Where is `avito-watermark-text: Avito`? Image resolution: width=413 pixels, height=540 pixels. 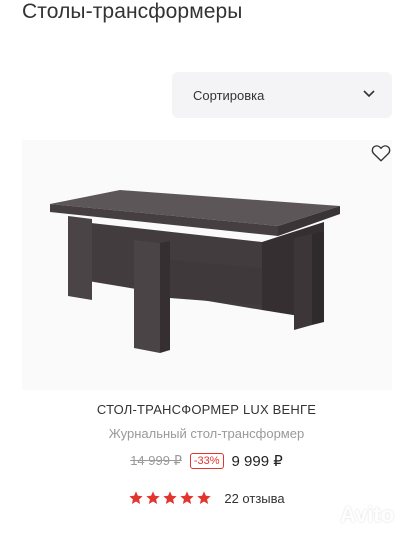
avito-watermark-text: Avito is located at coordinates (367, 514).